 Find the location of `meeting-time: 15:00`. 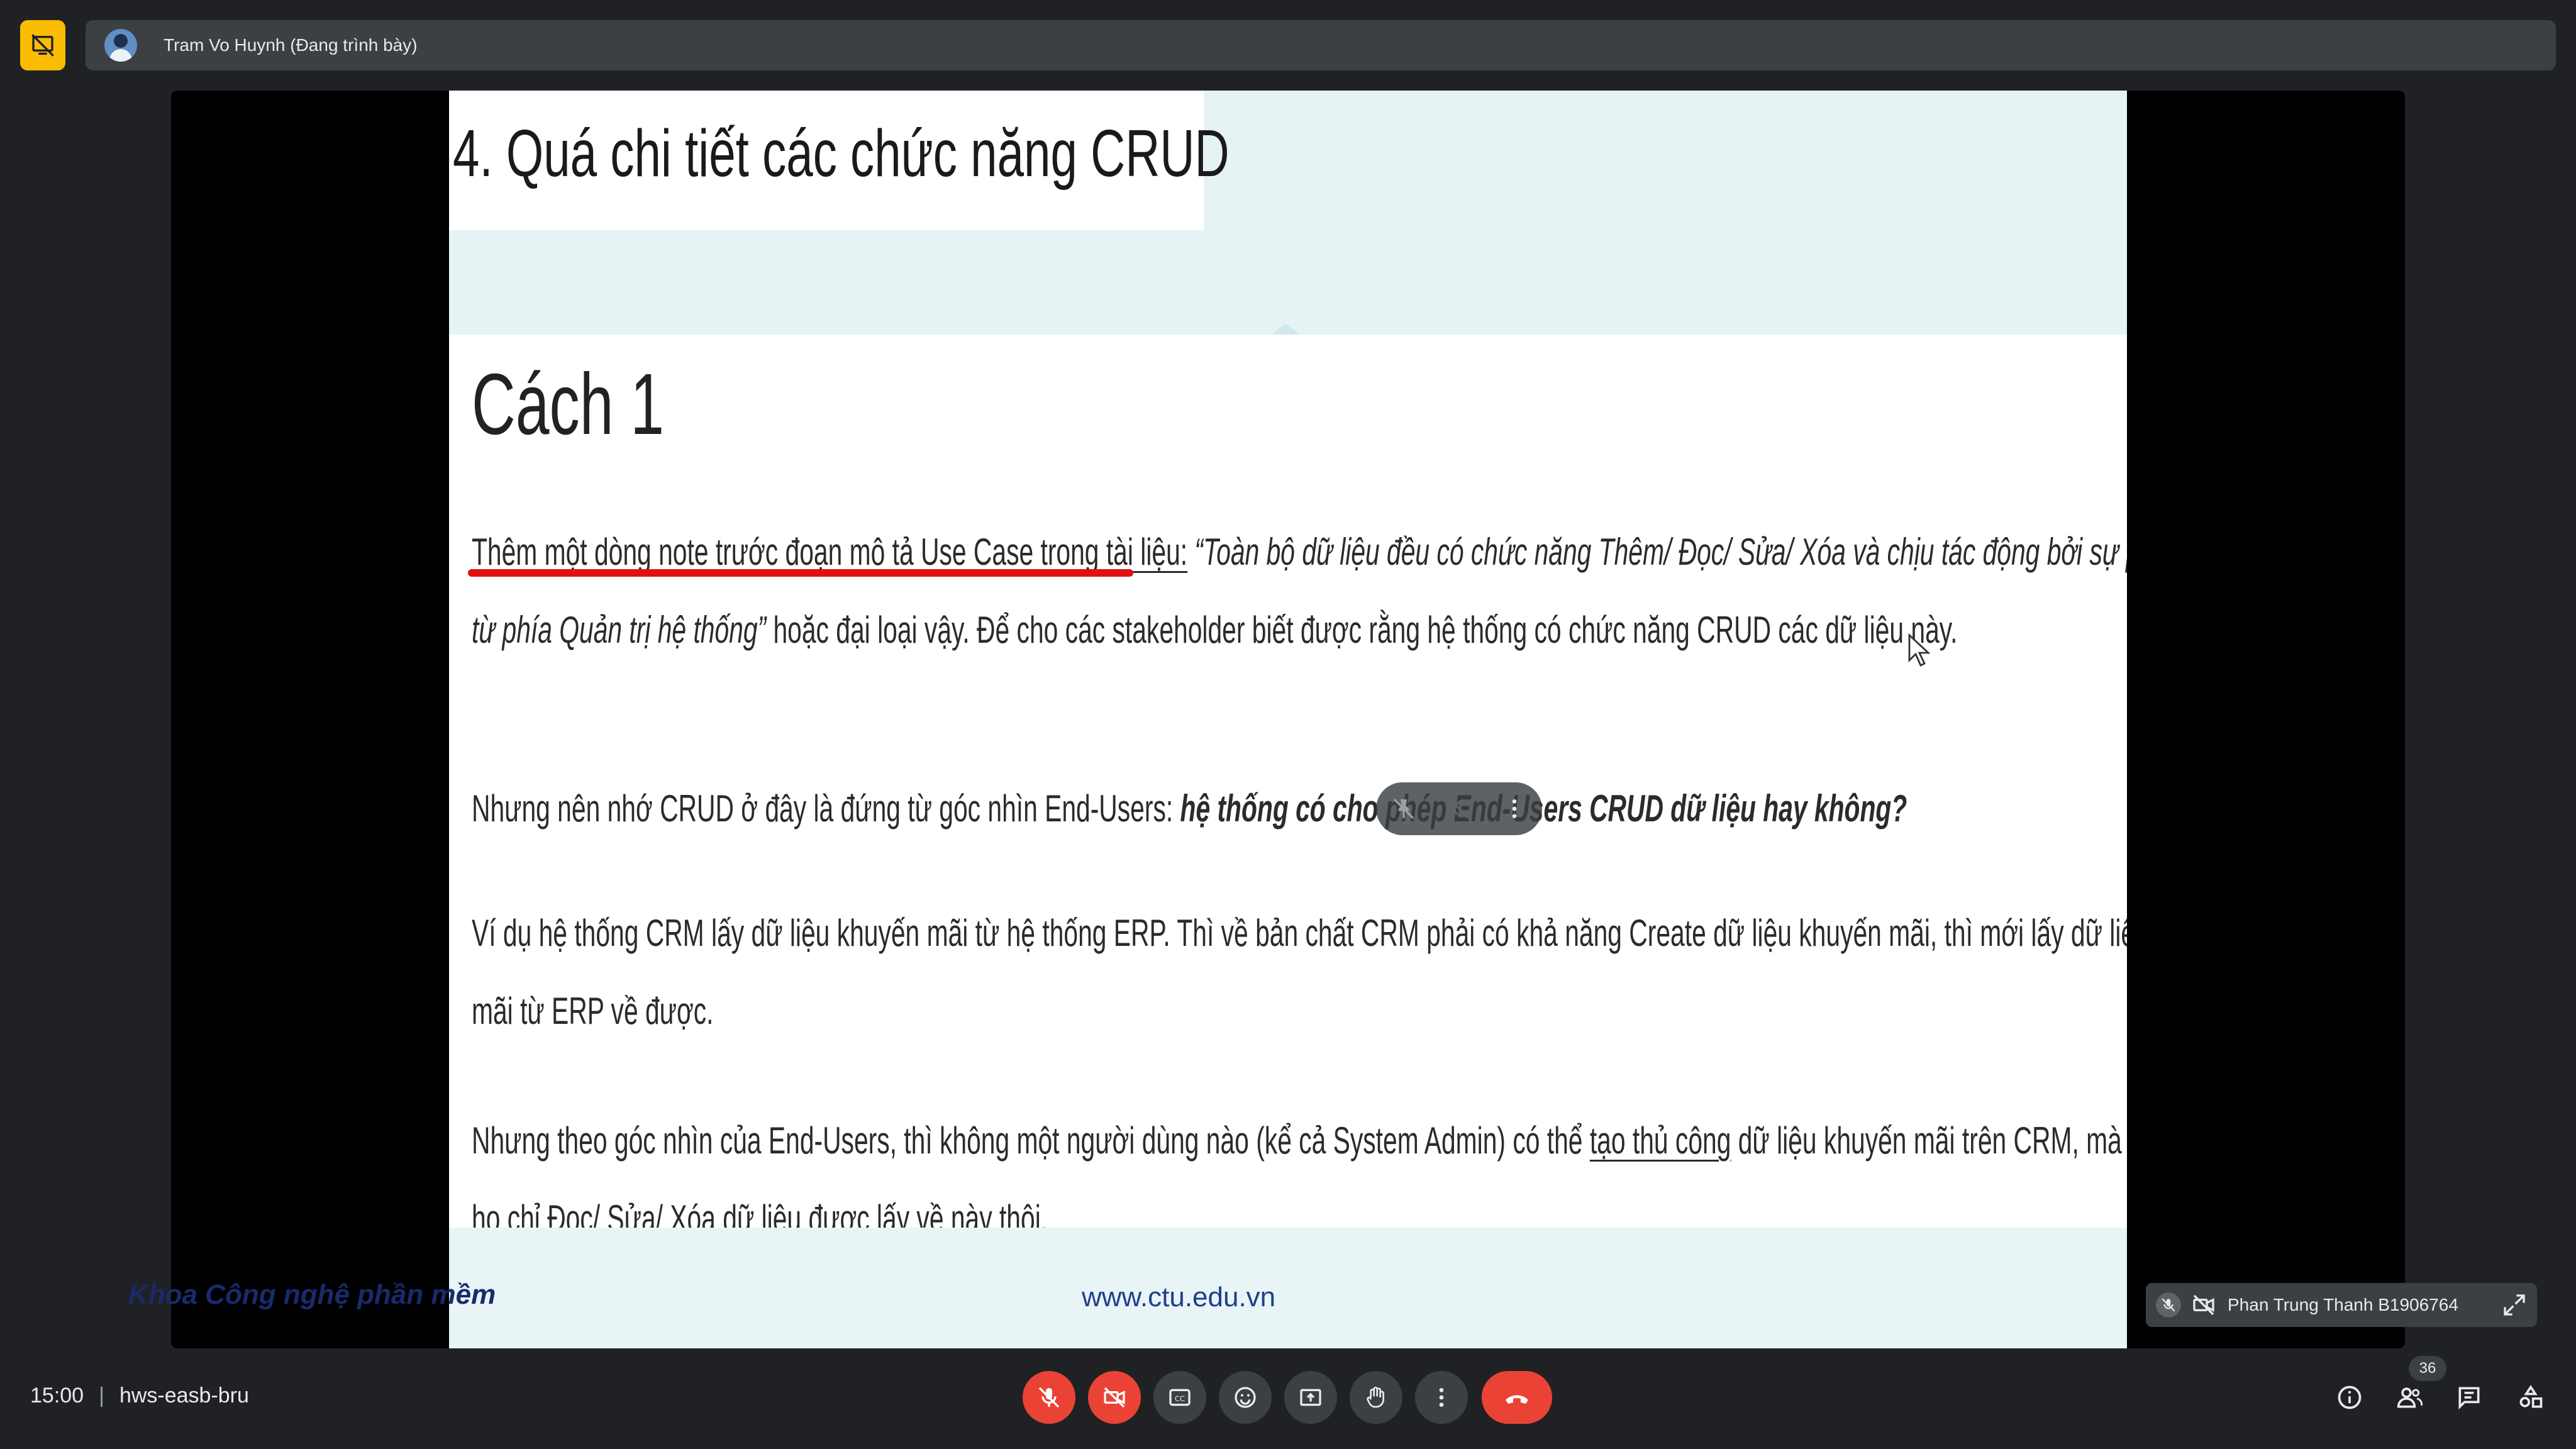

meeting-time: 15:00 is located at coordinates (57, 1395).